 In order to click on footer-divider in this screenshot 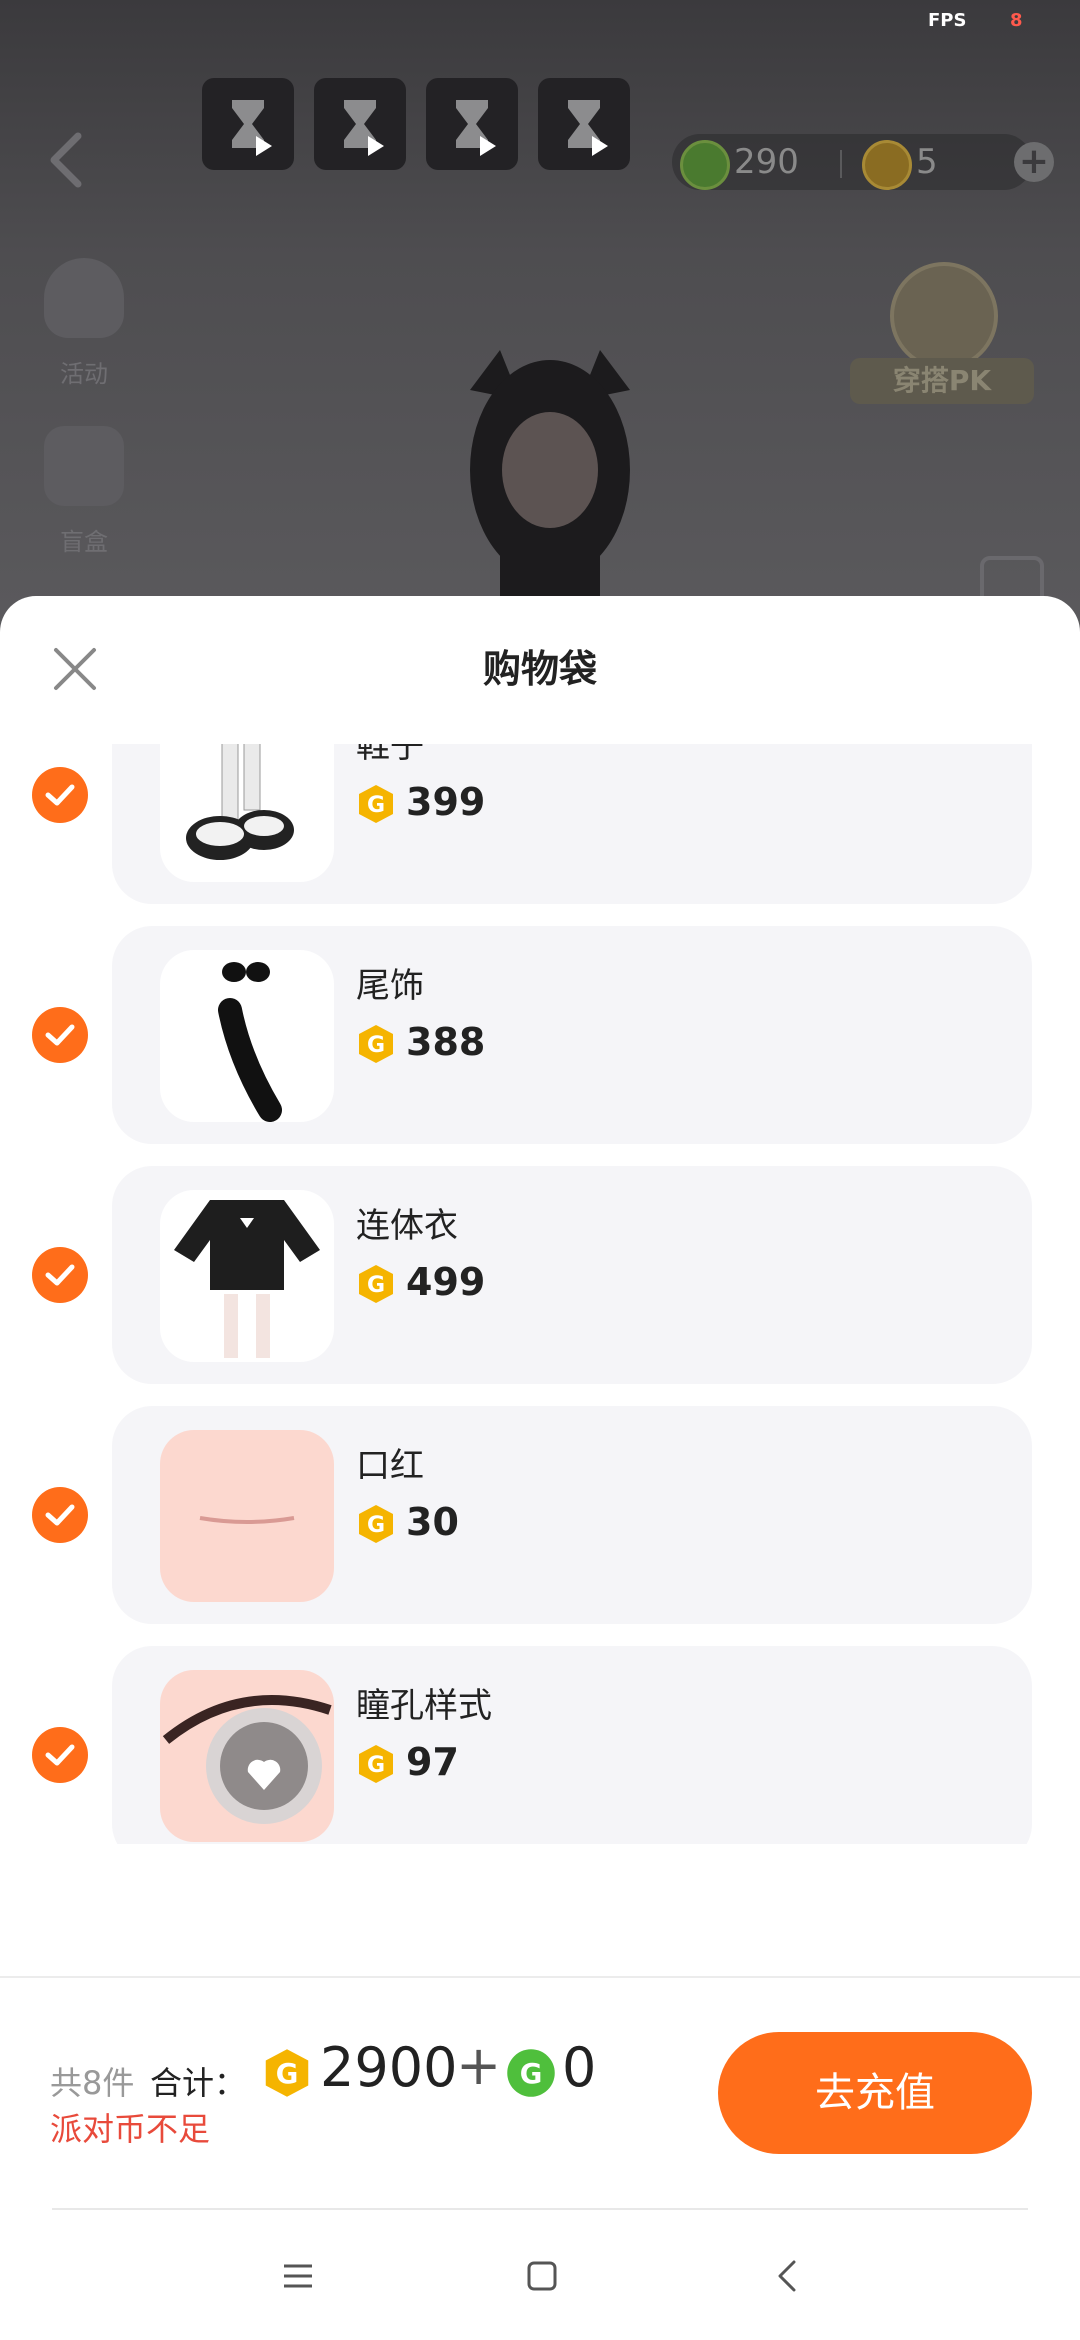, I will do `click(540, 1977)`.